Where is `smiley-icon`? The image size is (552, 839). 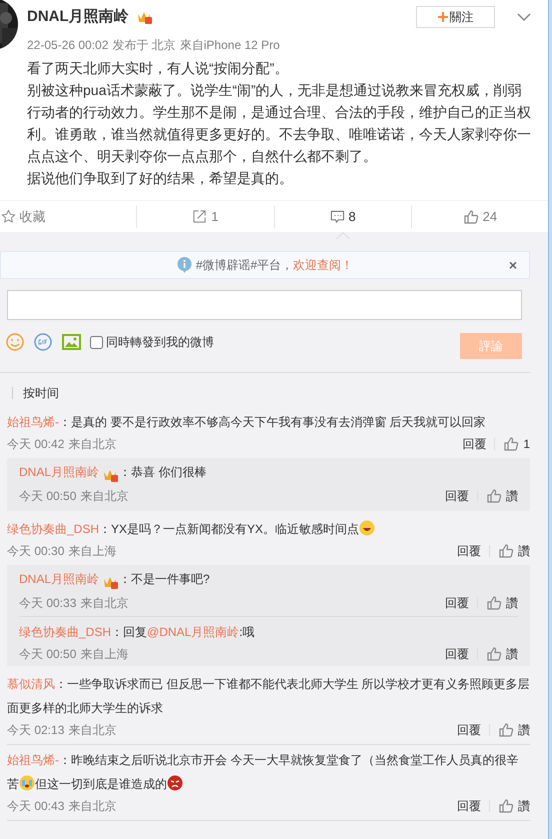 smiley-icon is located at coordinates (15, 342).